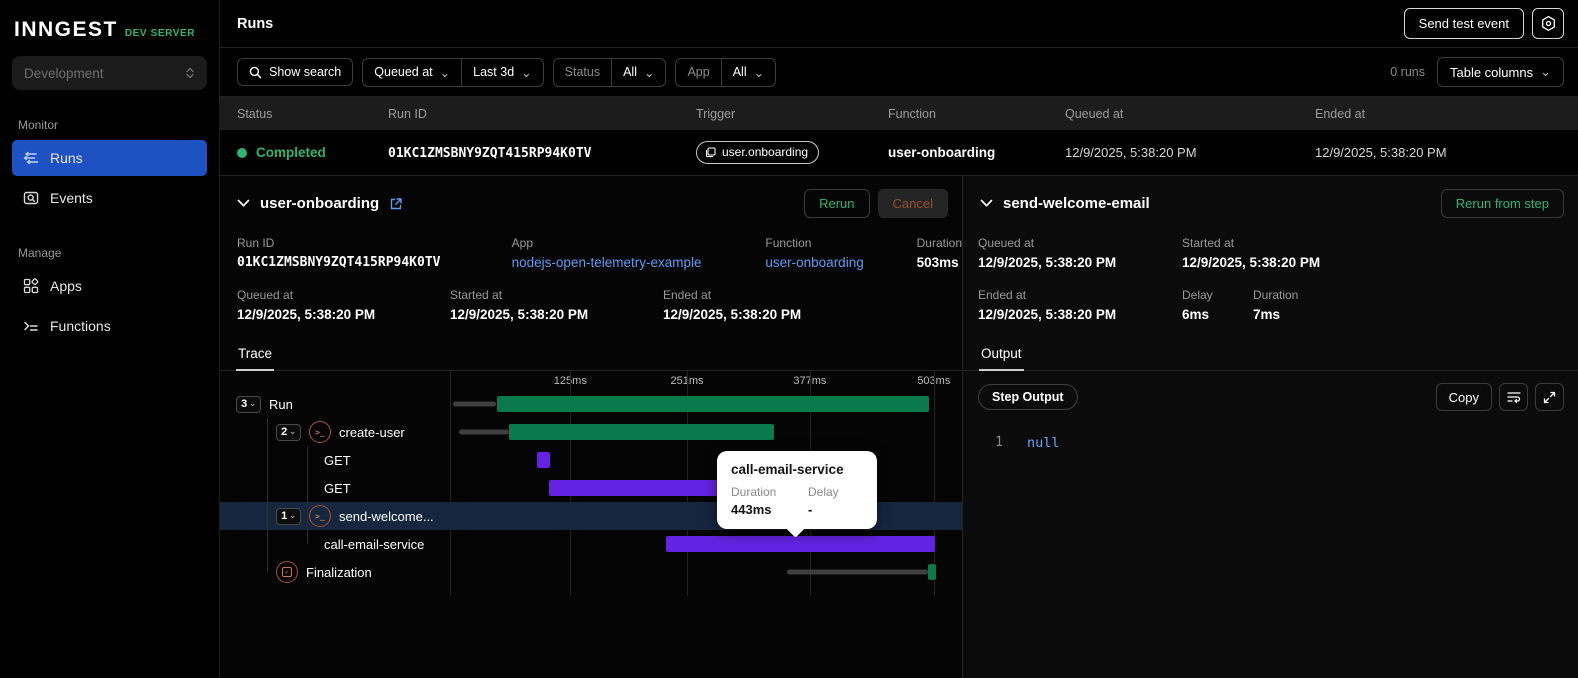 The width and height of the screenshot is (1578, 678). What do you see at coordinates (1502, 203) in the screenshot?
I see `rerun-from-step-button: Rerun from step` at bounding box center [1502, 203].